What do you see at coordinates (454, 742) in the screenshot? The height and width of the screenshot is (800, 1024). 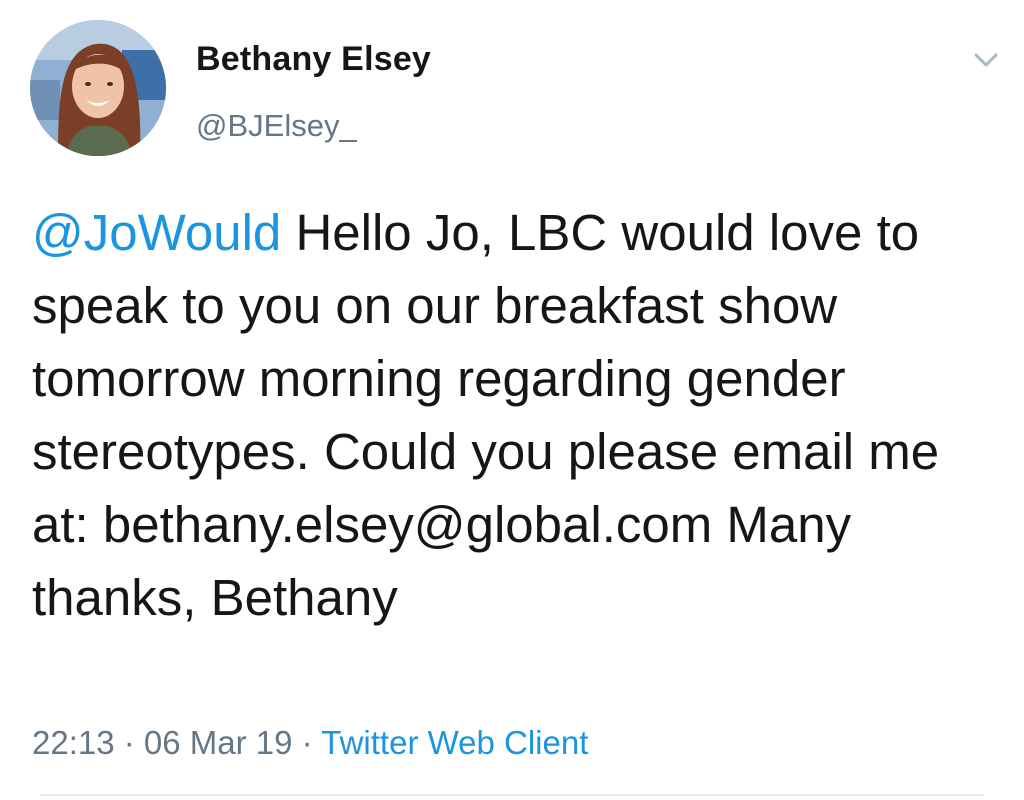 I see `tweet-source-link: Twitter Web Client` at bounding box center [454, 742].